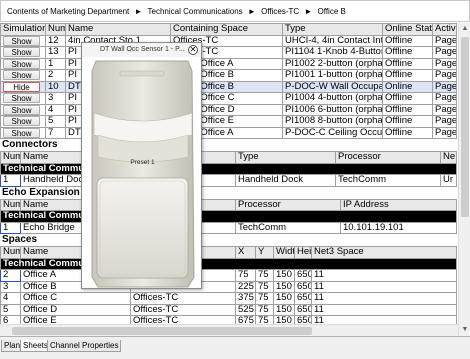 The width and height of the screenshot is (470, 359). What do you see at coordinates (332, 109) in the screenshot?
I see `cell-type: PI1006 6-button (orpha` at bounding box center [332, 109].